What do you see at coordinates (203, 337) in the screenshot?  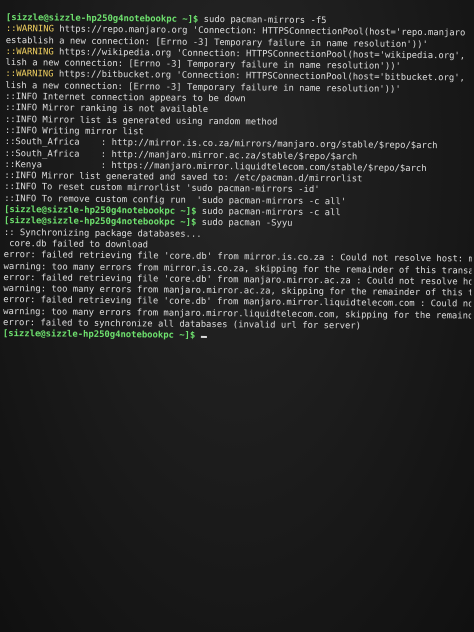 I see `text-cursor` at bounding box center [203, 337].